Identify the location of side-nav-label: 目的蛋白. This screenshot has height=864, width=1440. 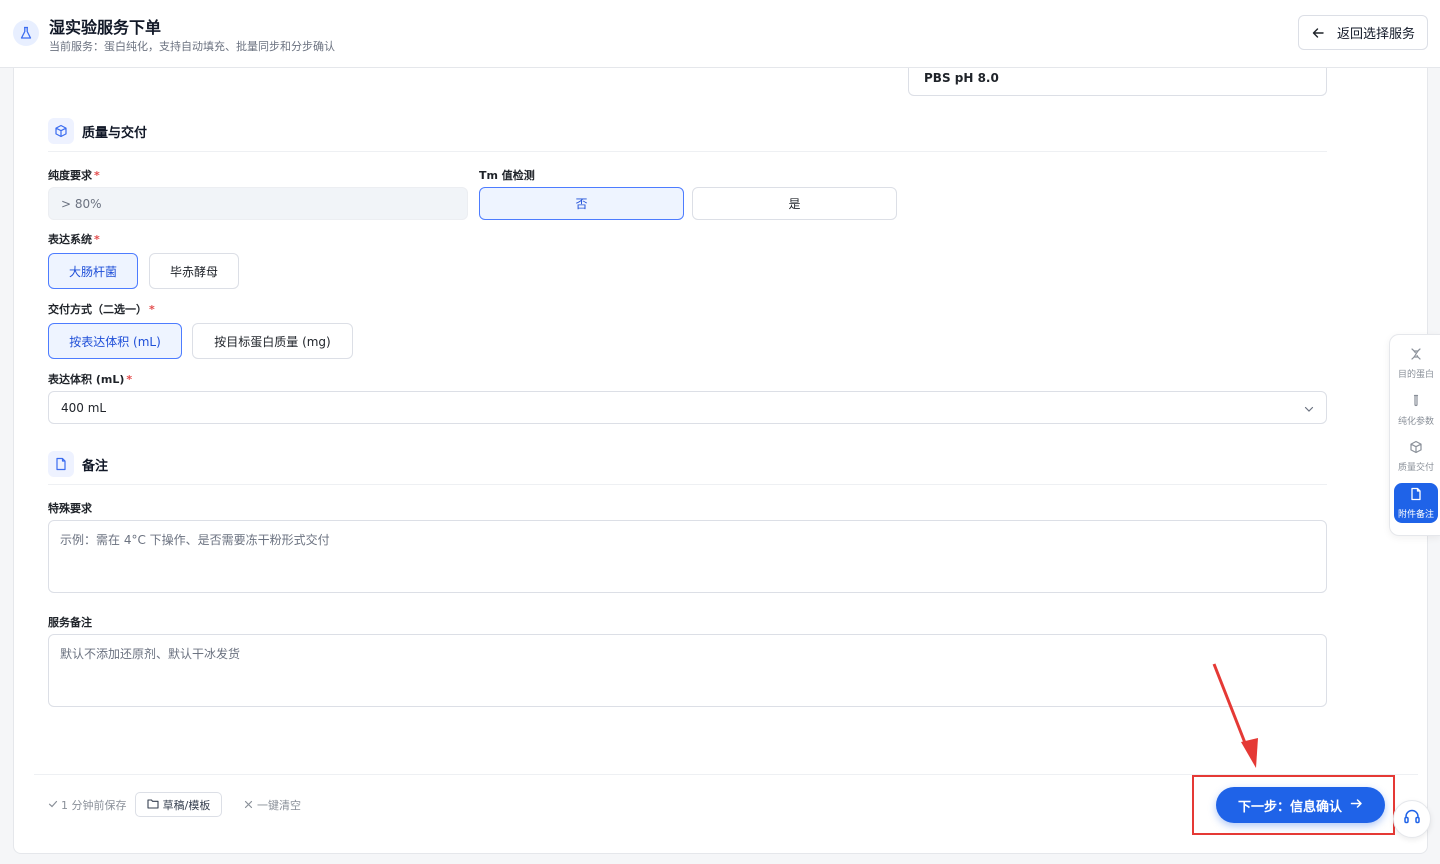
(1415, 374).